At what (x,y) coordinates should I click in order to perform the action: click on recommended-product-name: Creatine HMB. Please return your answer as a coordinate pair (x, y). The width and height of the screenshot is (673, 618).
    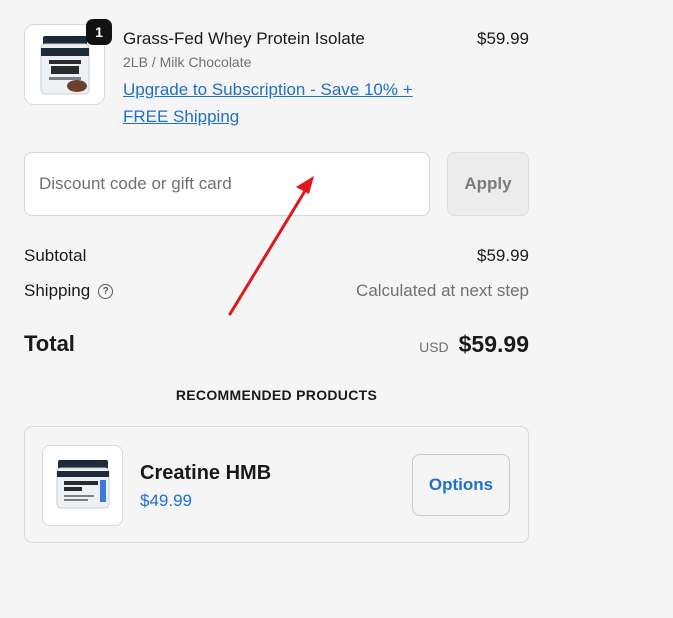
    Looking at the image, I should click on (206, 473).